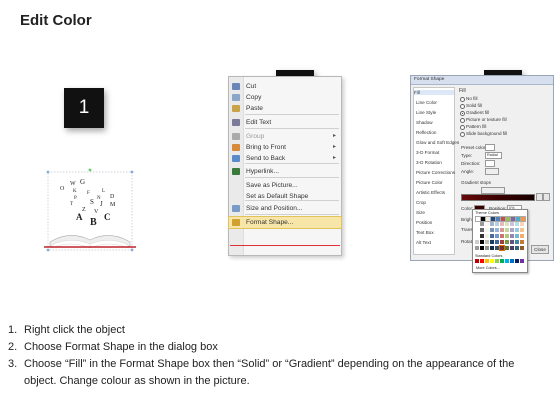 Image resolution: width=560 pixels, height=420 pixels. I want to click on radio-no-fill, so click(462, 99).